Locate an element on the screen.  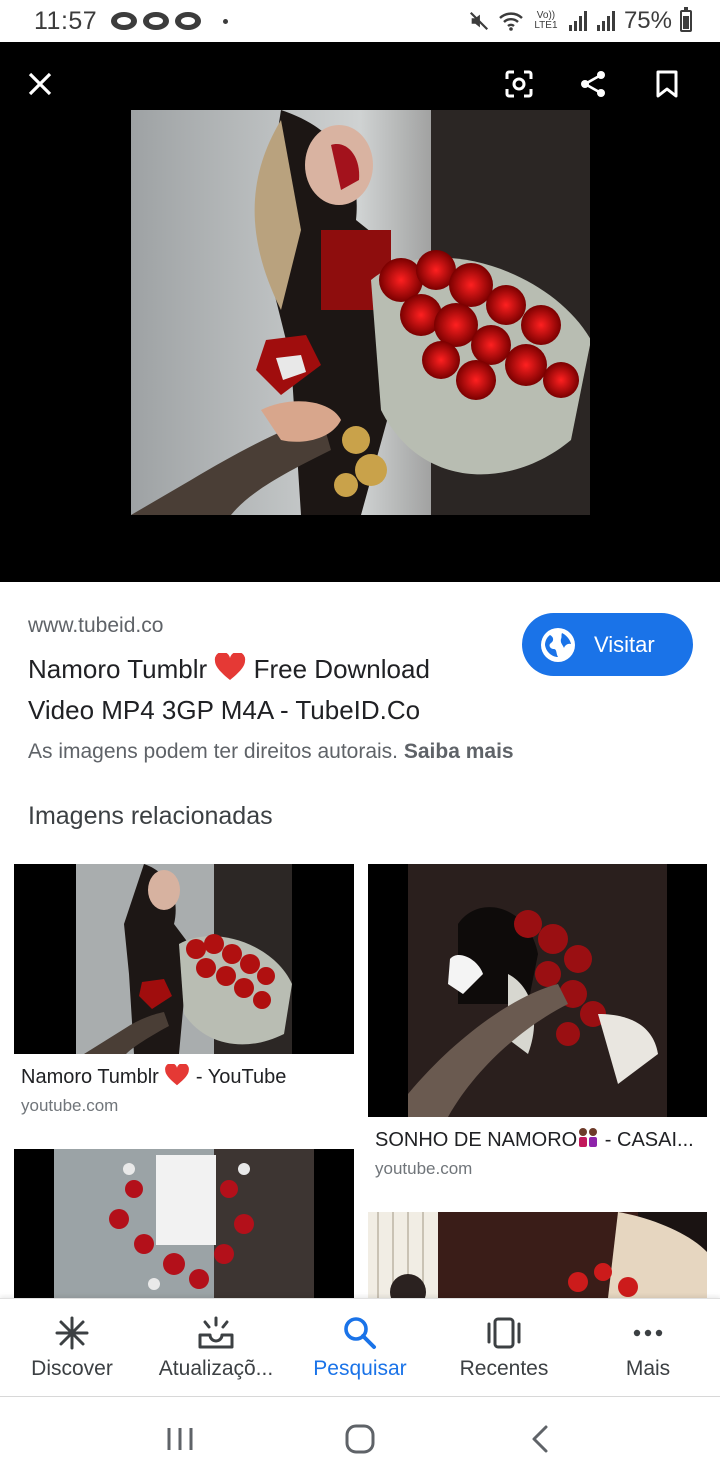
notification-icons is located at coordinates (170, 21).